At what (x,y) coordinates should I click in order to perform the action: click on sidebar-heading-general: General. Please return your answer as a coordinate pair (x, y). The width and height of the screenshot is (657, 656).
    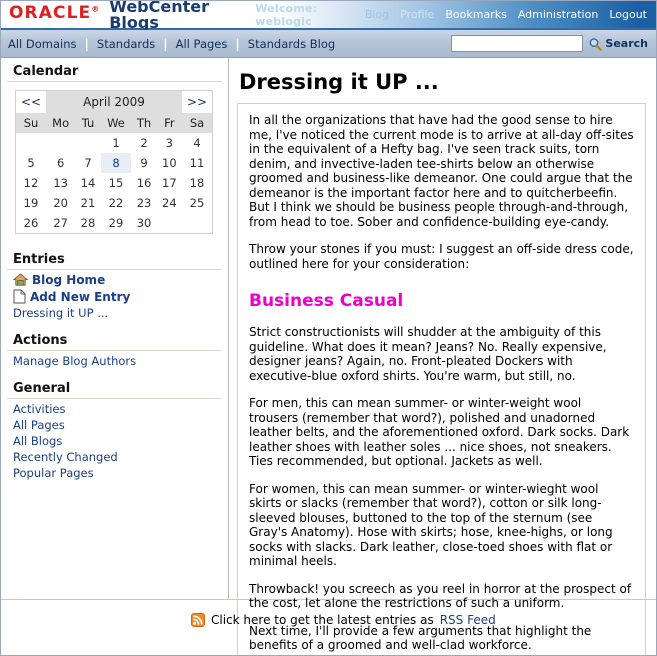
    Looking at the image, I should click on (114, 387).